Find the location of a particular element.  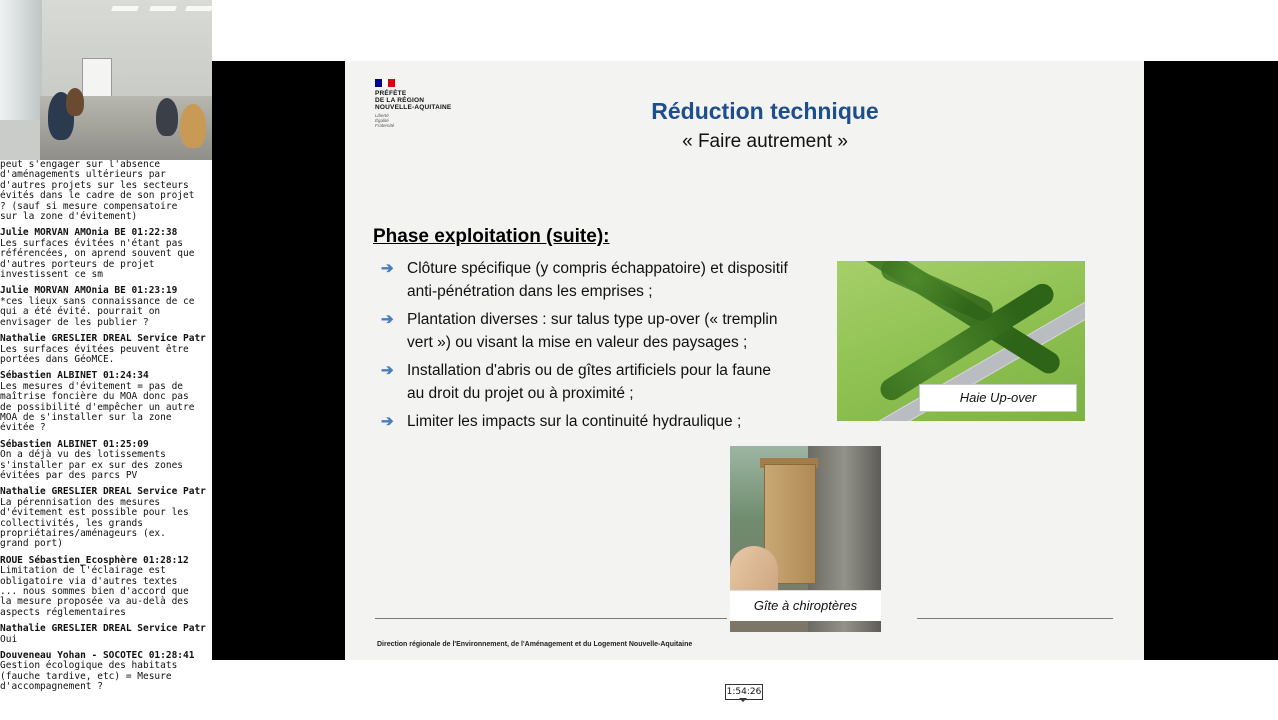

chat-message-text: Oui is located at coordinates (9, 639).